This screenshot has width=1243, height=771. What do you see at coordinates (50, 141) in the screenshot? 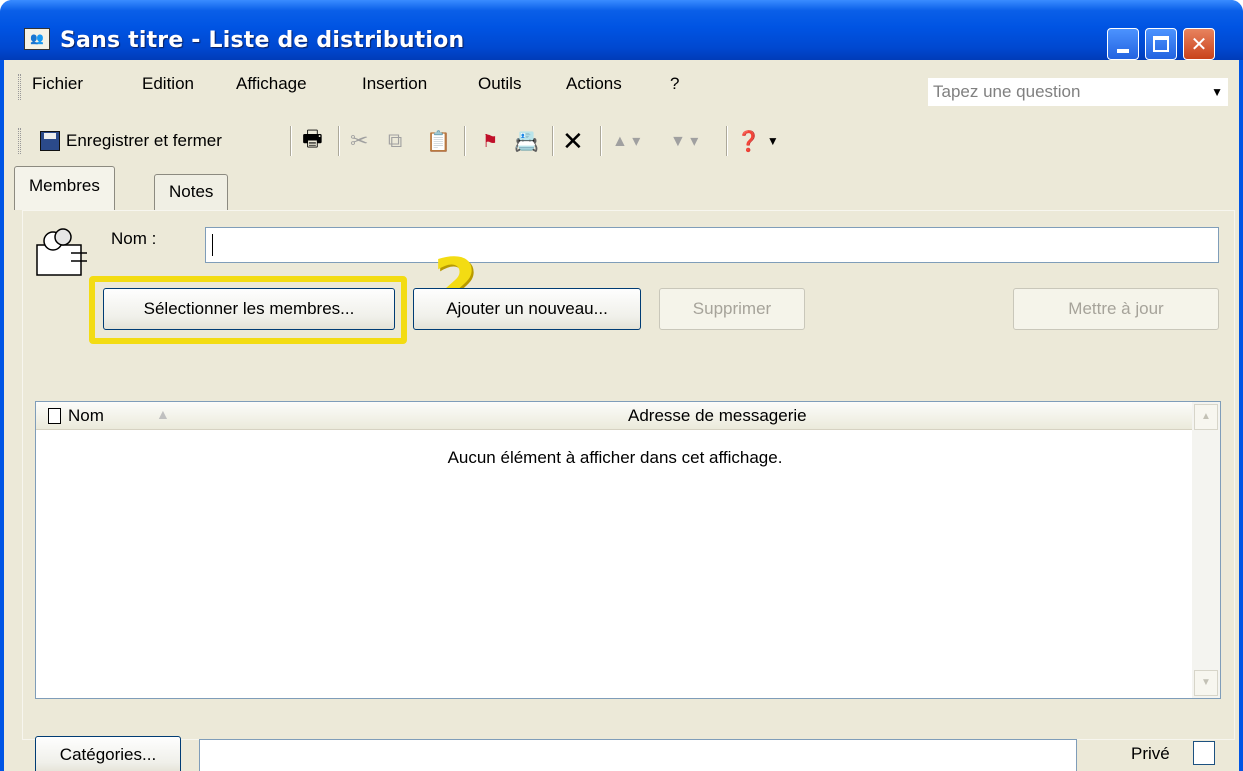
I see `save-icon` at bounding box center [50, 141].